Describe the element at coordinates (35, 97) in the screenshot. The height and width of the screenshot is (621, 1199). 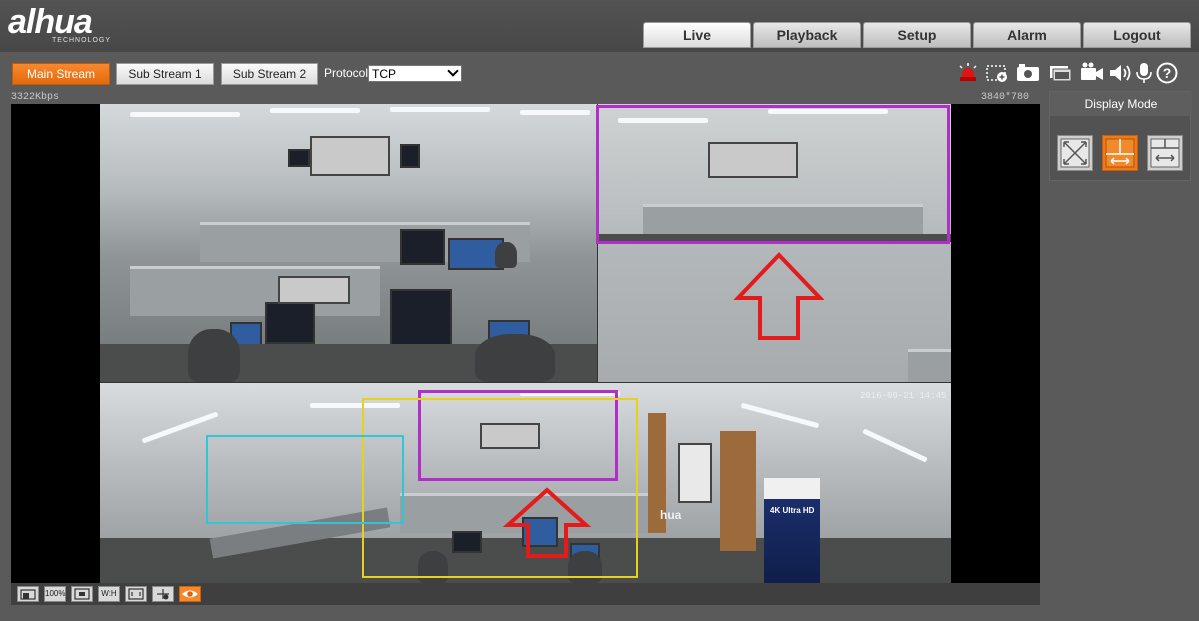
I see `bitrate-readout: 3322Kbps` at that location.